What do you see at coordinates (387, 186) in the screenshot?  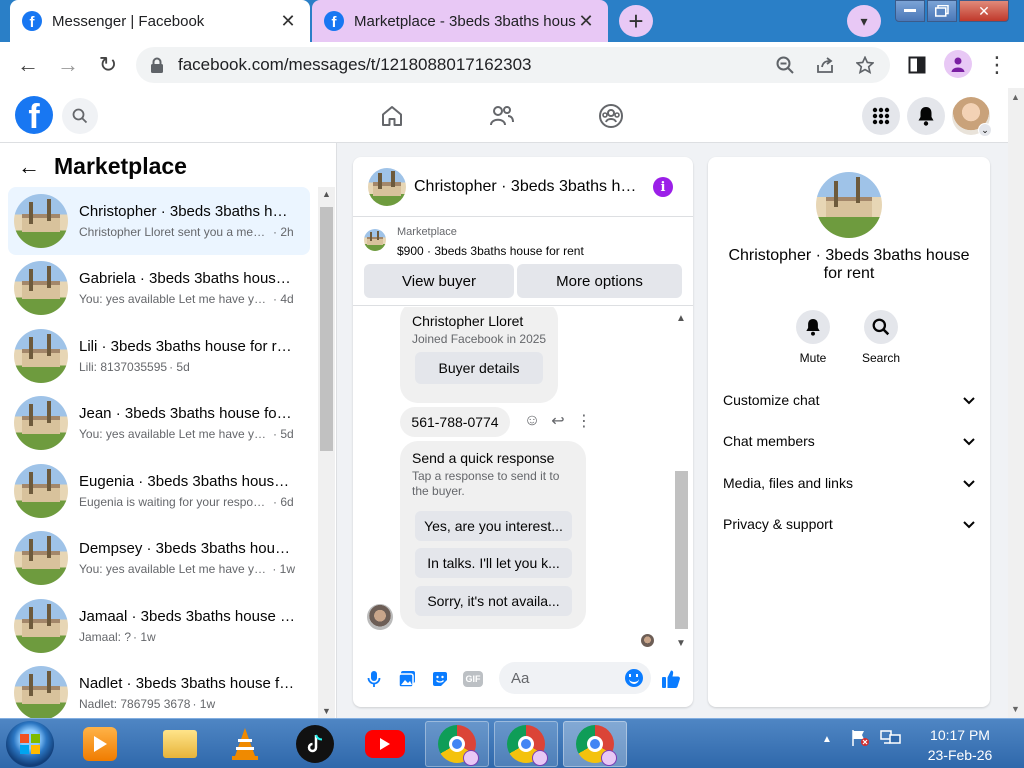 I see `chat-avatar` at bounding box center [387, 186].